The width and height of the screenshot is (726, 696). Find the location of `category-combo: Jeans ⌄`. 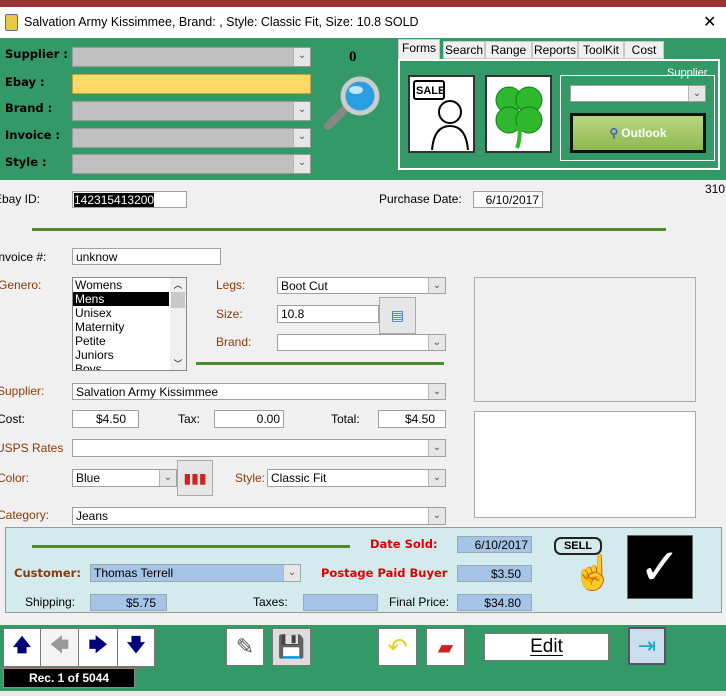

category-combo: Jeans ⌄ is located at coordinates (259, 516).